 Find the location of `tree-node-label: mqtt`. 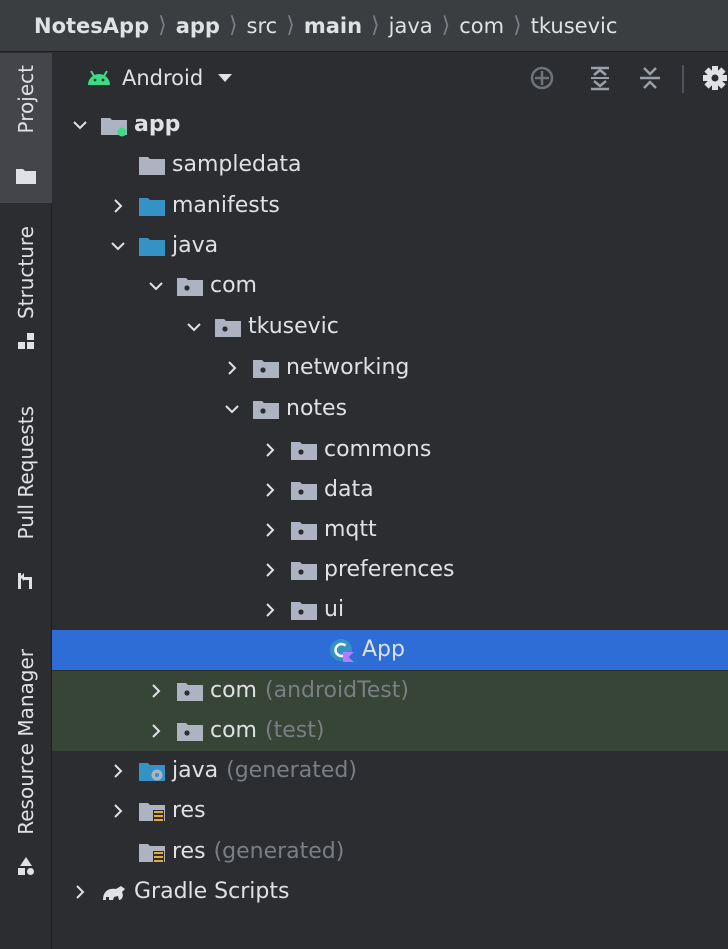

tree-node-label: mqtt is located at coordinates (350, 530).